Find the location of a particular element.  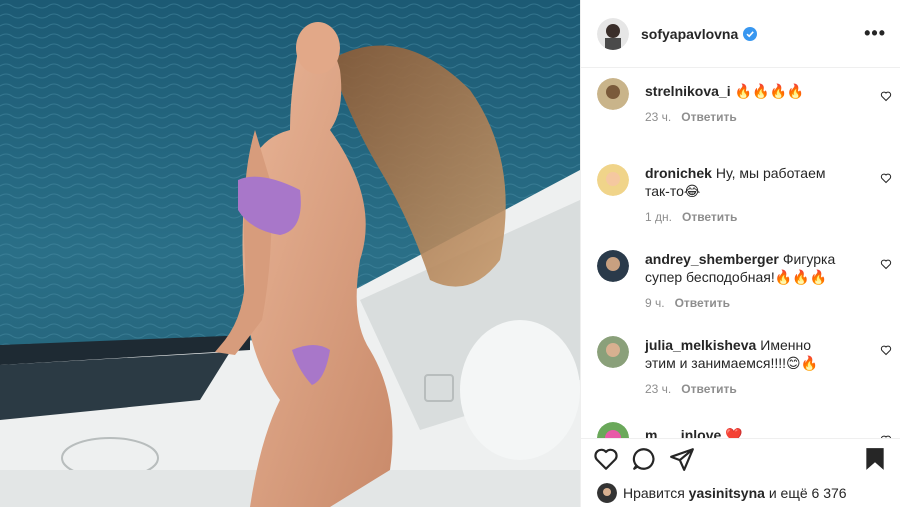

share-send-icon is located at coordinates (682, 459).